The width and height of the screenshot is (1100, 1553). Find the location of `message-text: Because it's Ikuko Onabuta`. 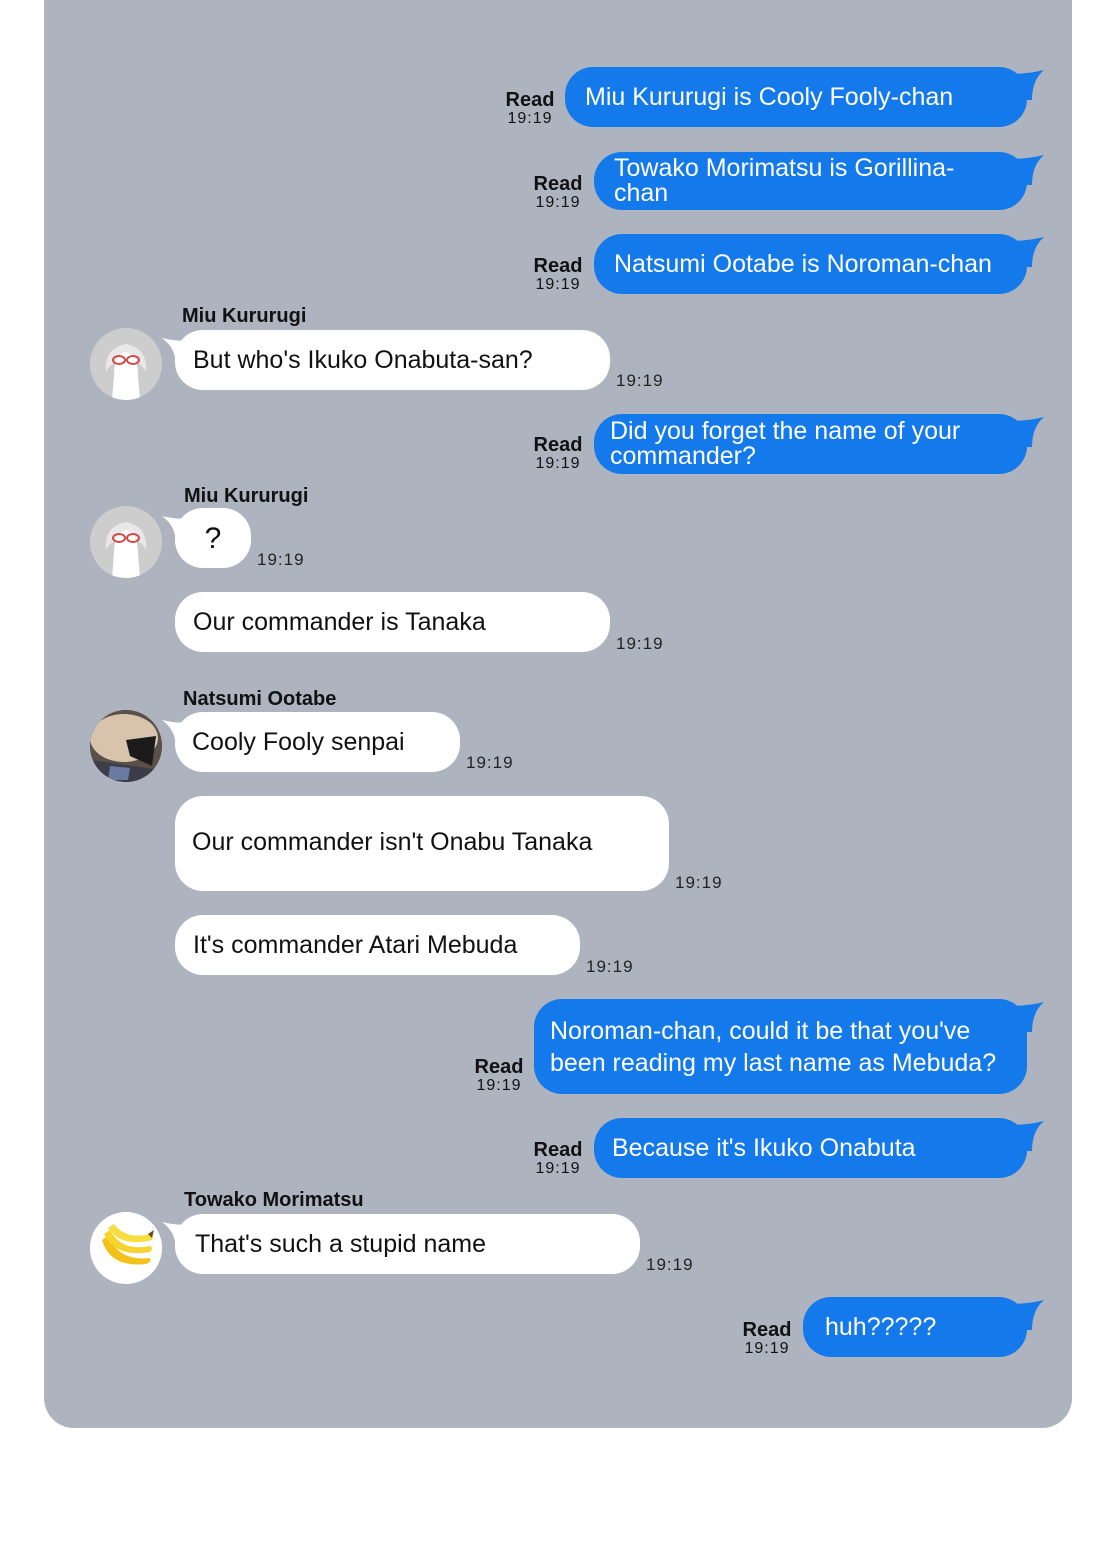

message-text: Because it's Ikuko Onabuta is located at coordinates (764, 1147).